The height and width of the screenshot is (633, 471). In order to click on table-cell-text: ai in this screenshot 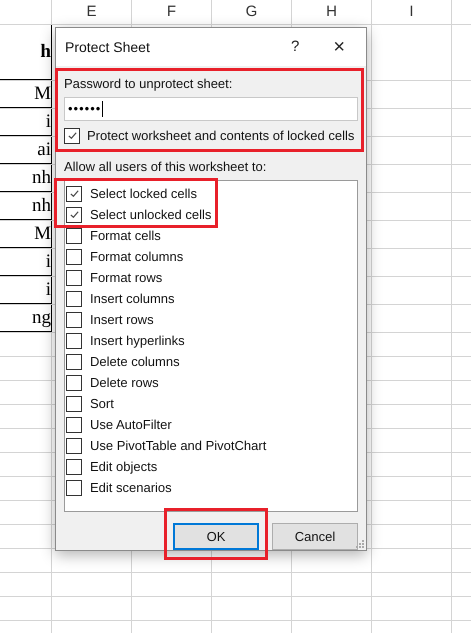, I will do `click(44, 150)`.